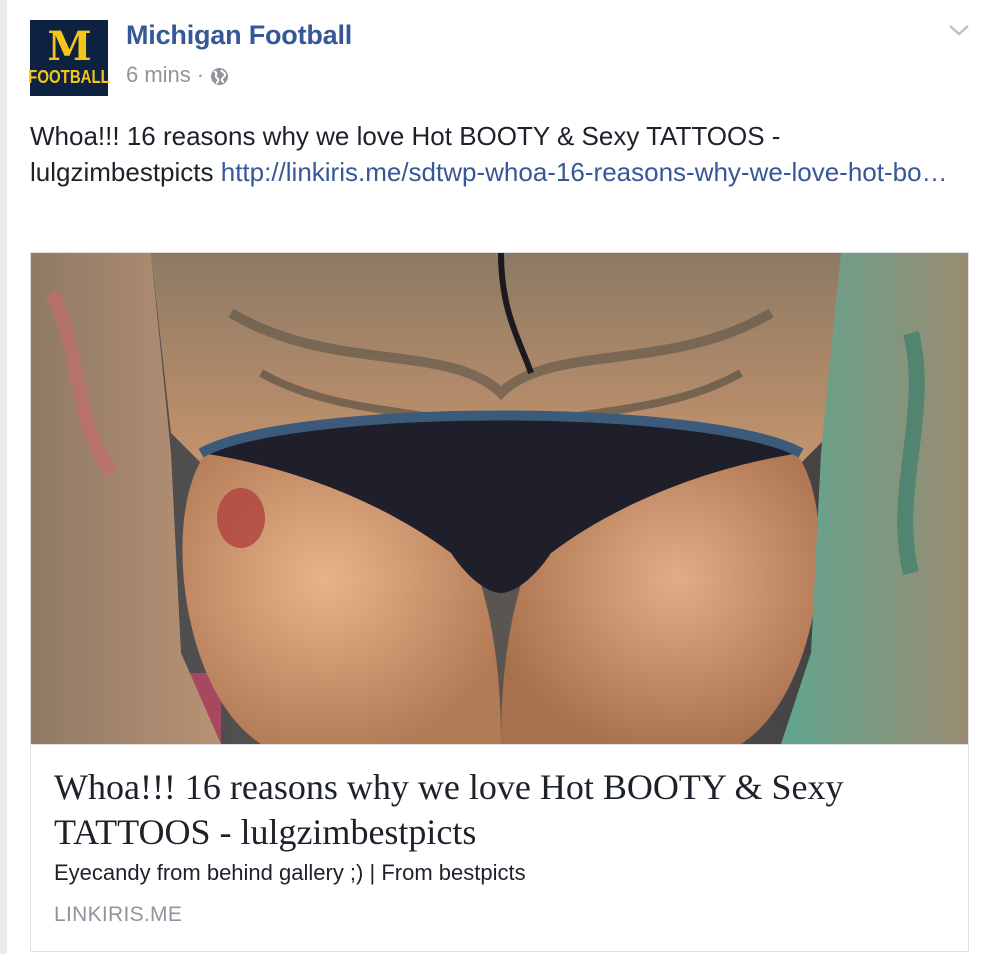 Image resolution: width=984 pixels, height=954 pixels. Describe the element at coordinates (239, 35) in the screenshot. I see `page-name-link: Michigan Football` at that location.